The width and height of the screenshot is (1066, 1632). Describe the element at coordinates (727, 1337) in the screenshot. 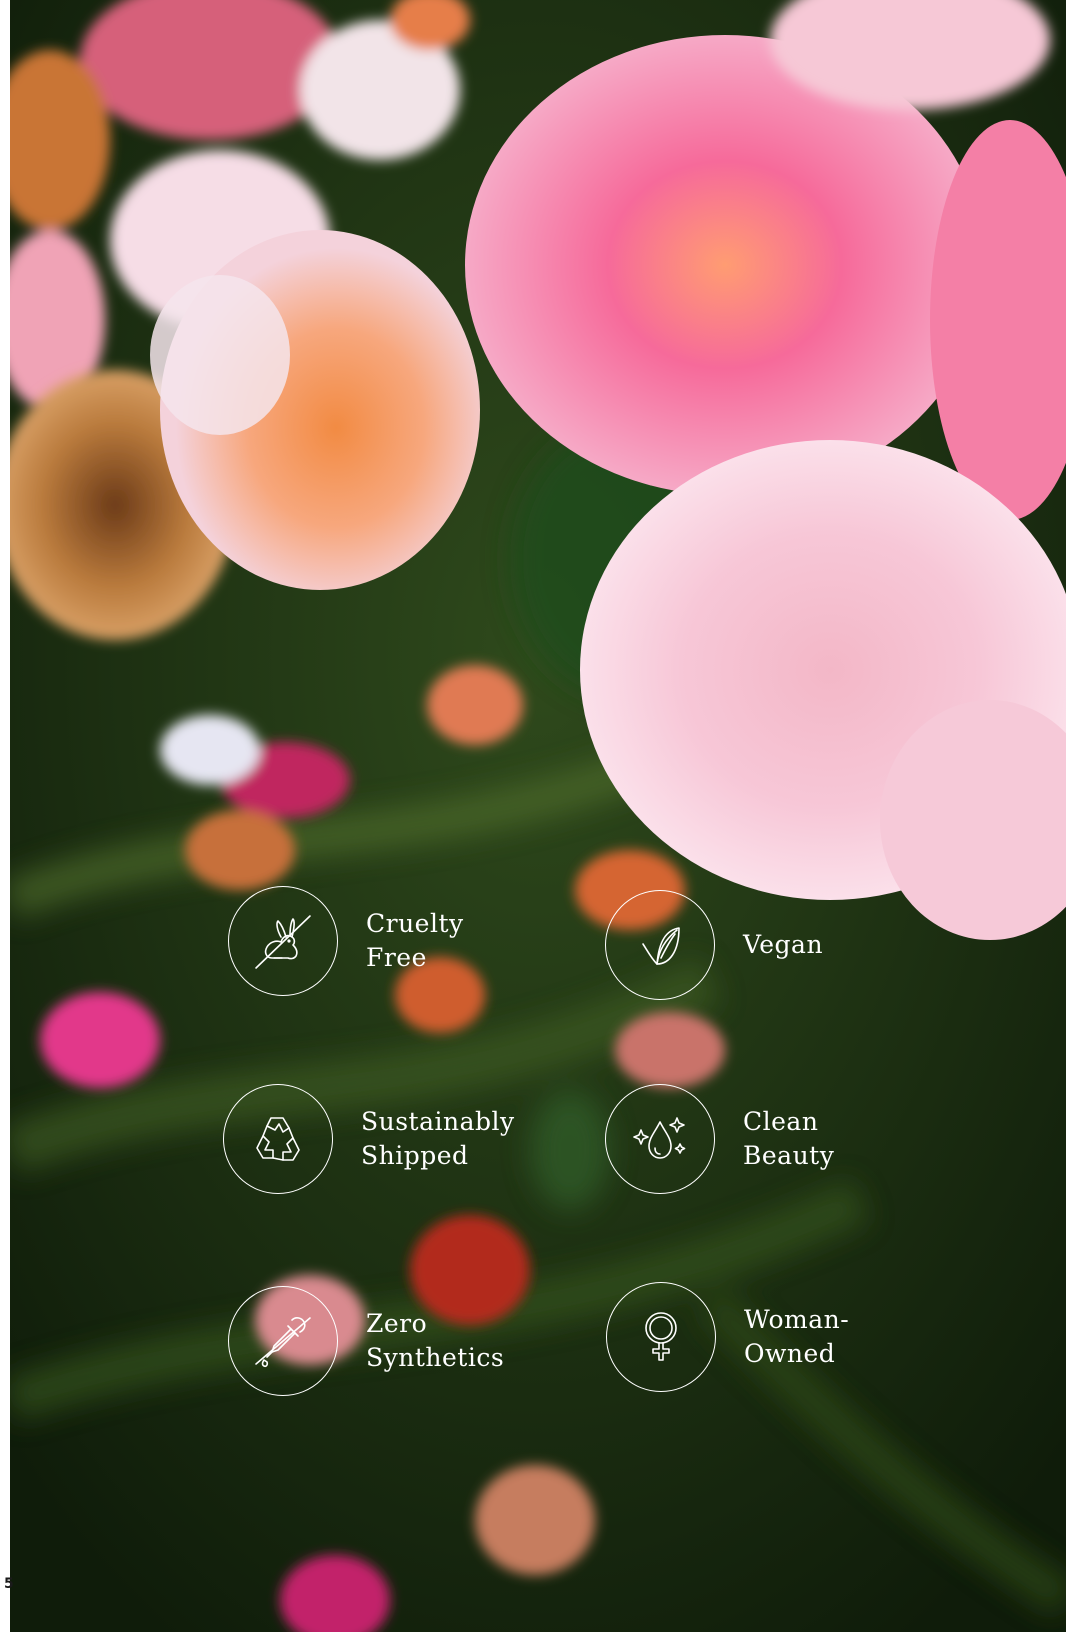

I see `badge-woman-owned: Woman- Owned` at that location.